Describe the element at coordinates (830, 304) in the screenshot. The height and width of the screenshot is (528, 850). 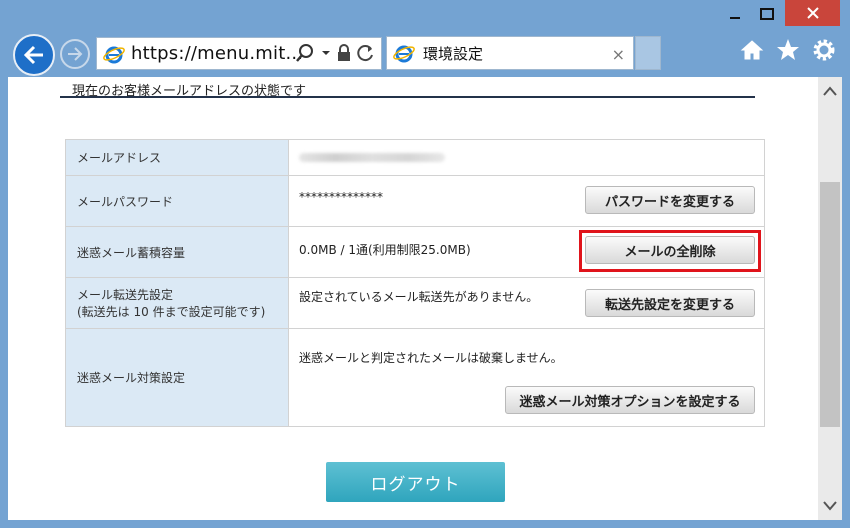
I see `scrollbar-thumb` at that location.